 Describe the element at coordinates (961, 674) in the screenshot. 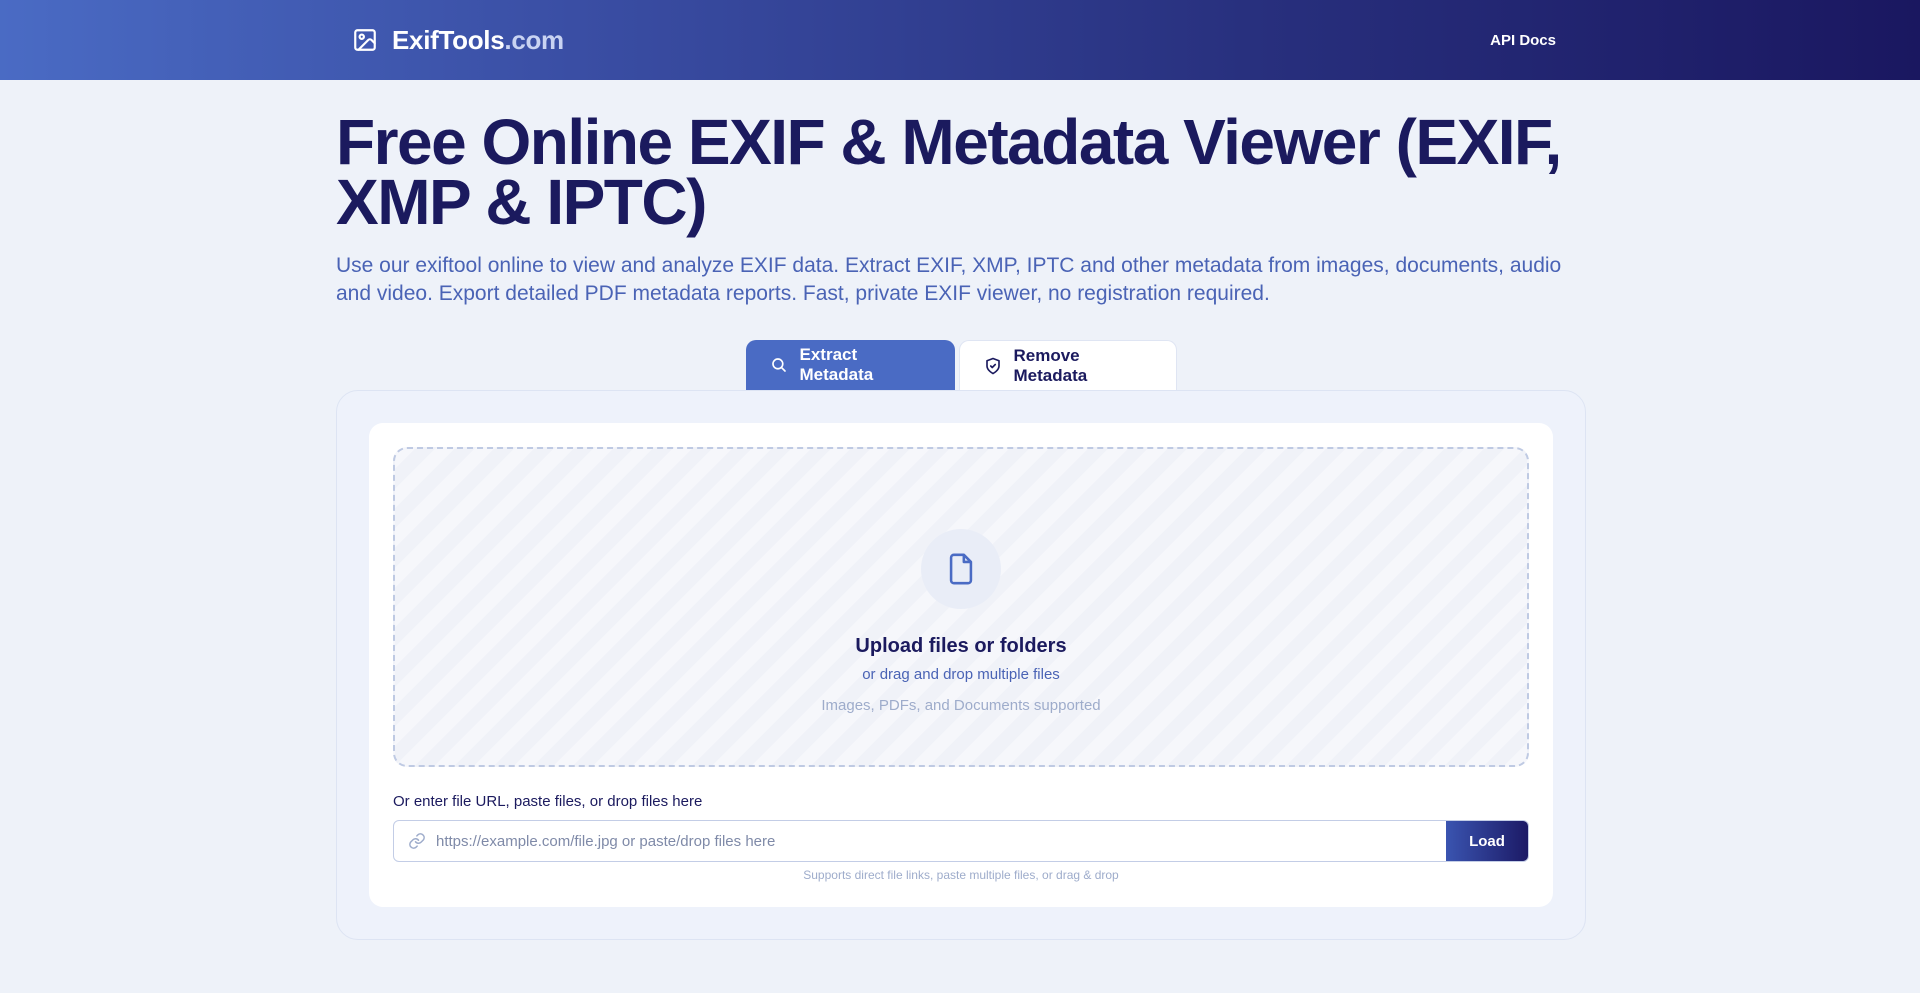

I see `dropzone-subtitle: or drag and drop multiple files` at that location.